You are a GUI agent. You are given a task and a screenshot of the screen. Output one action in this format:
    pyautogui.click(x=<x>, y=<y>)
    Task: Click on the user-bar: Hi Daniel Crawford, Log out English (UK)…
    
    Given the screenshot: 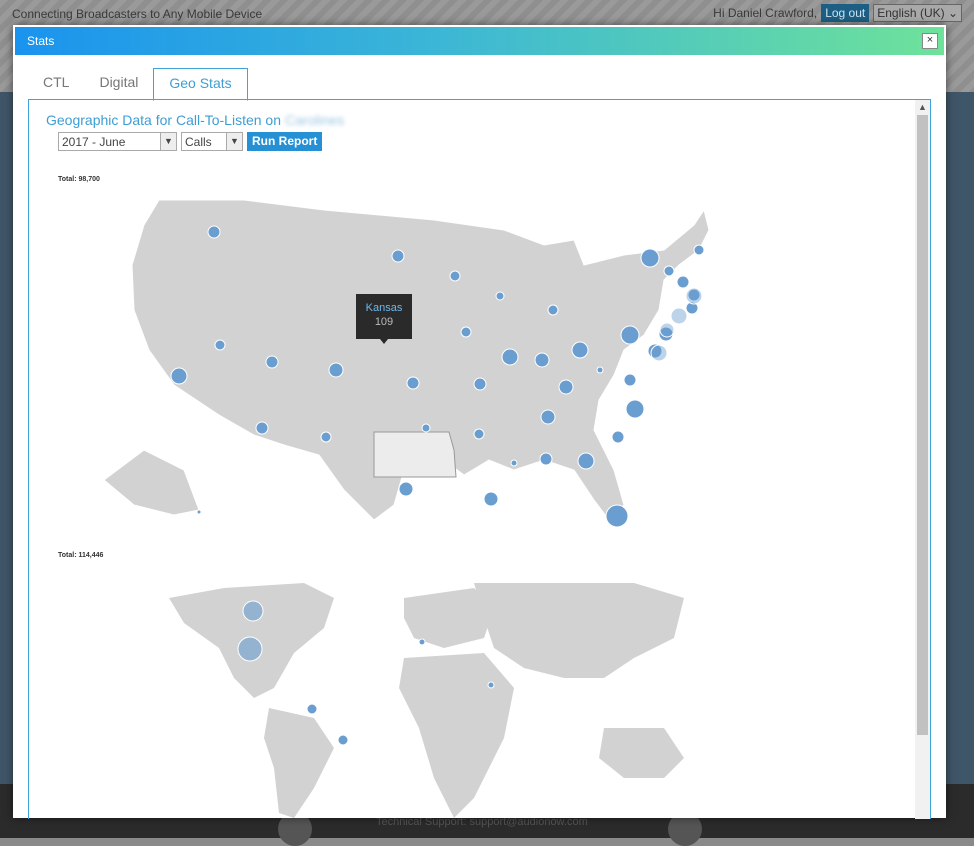 What is the action you would take?
    pyautogui.click(x=837, y=13)
    